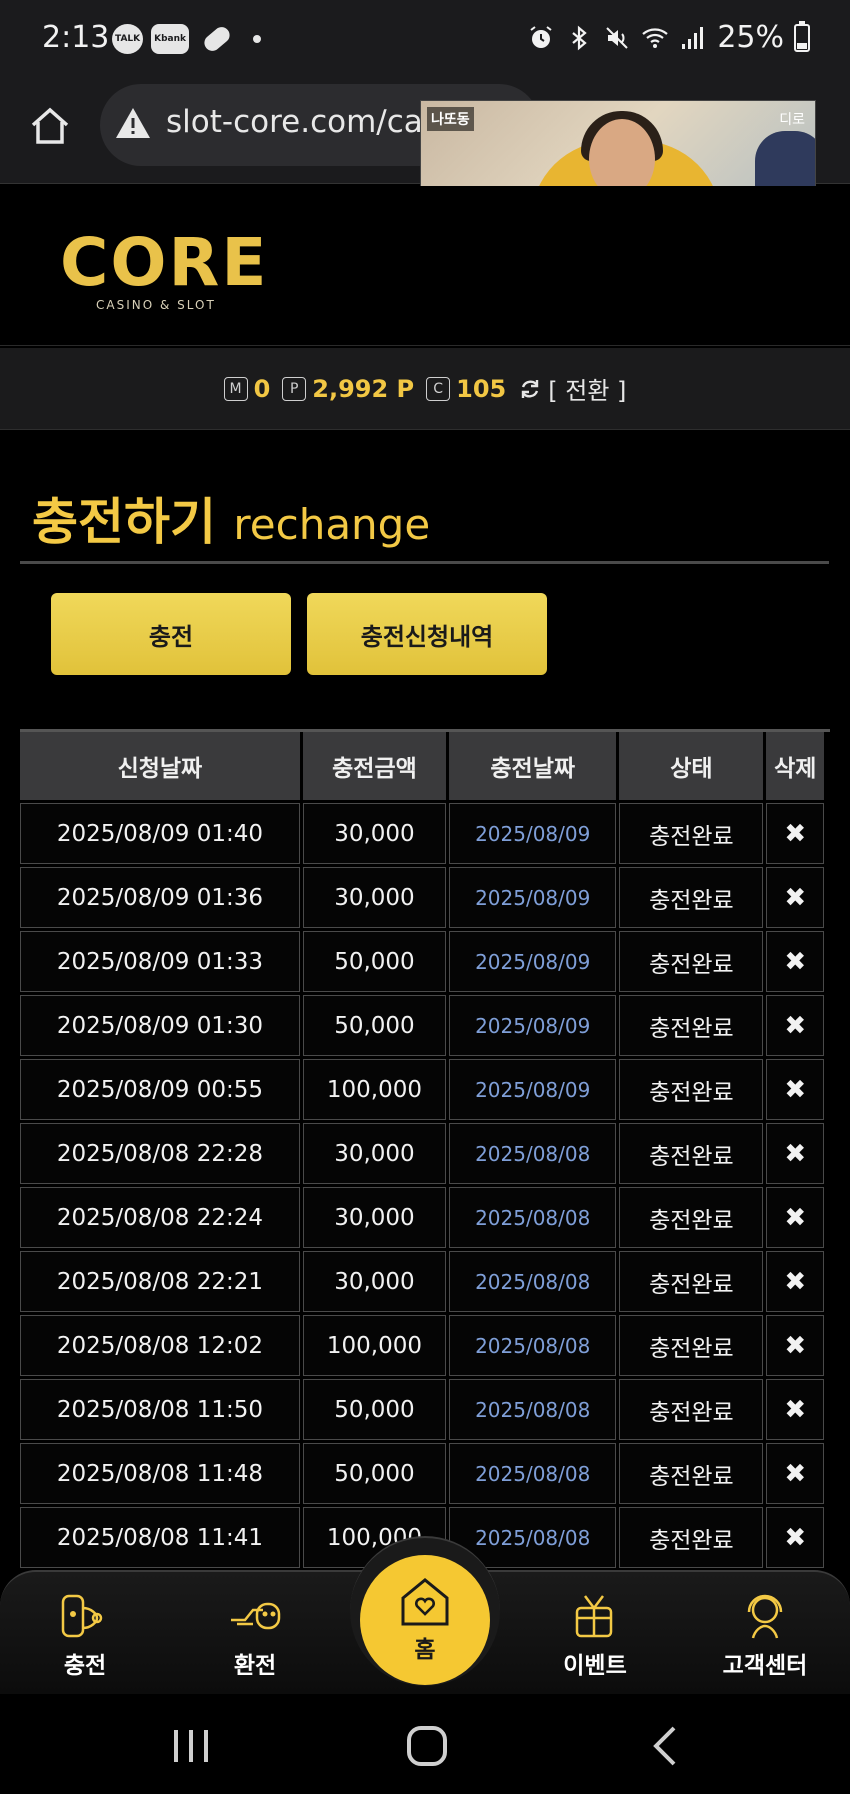 Image resolution: width=850 pixels, height=1794 pixels. What do you see at coordinates (171, 634) in the screenshot?
I see `charge-button: 충전` at bounding box center [171, 634].